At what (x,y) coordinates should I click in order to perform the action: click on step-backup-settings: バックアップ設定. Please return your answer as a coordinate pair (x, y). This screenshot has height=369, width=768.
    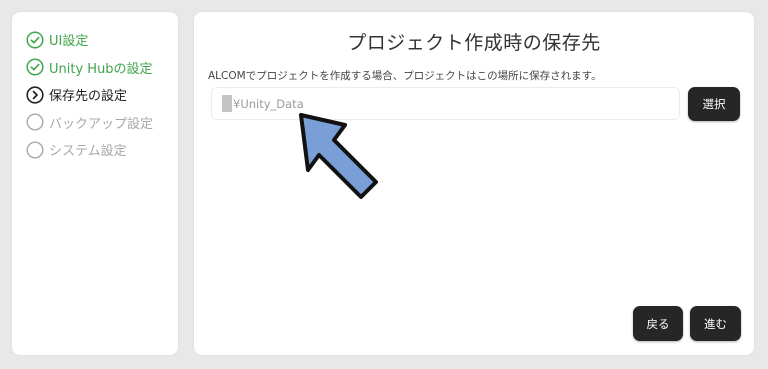
    Looking at the image, I should click on (102, 123).